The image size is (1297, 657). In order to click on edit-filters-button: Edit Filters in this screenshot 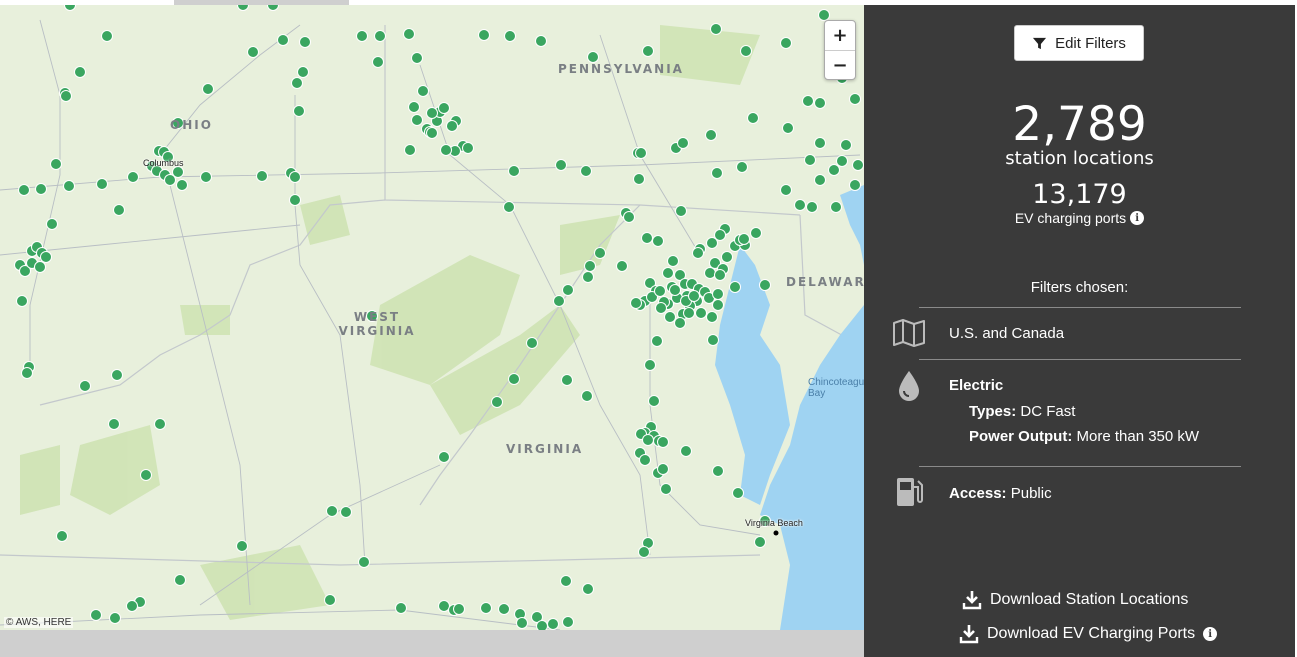, I will do `click(1079, 43)`.